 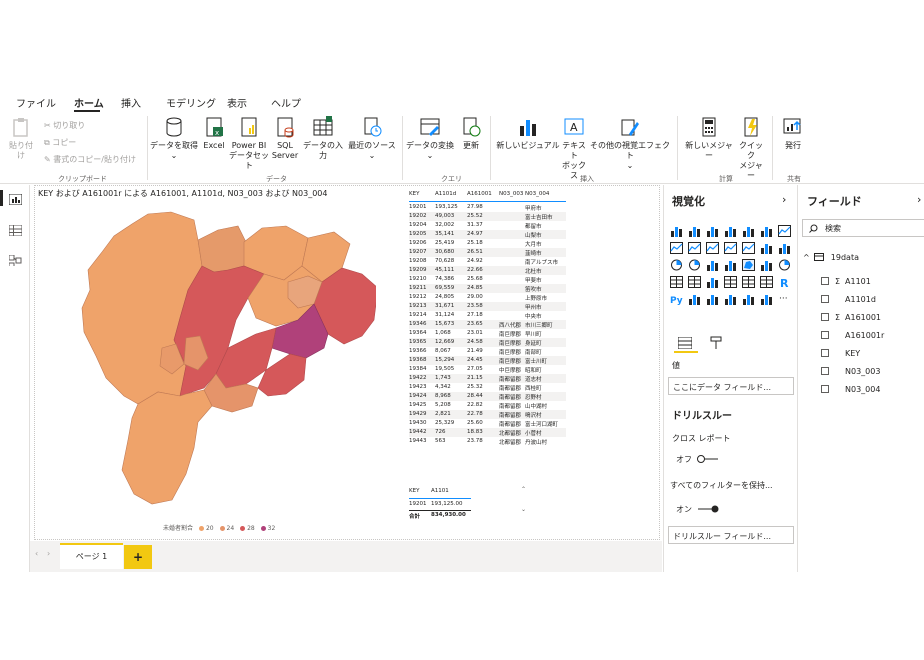 What do you see at coordinates (676, 231) in the screenshot?
I see `stacked-bar-icon` at bounding box center [676, 231].